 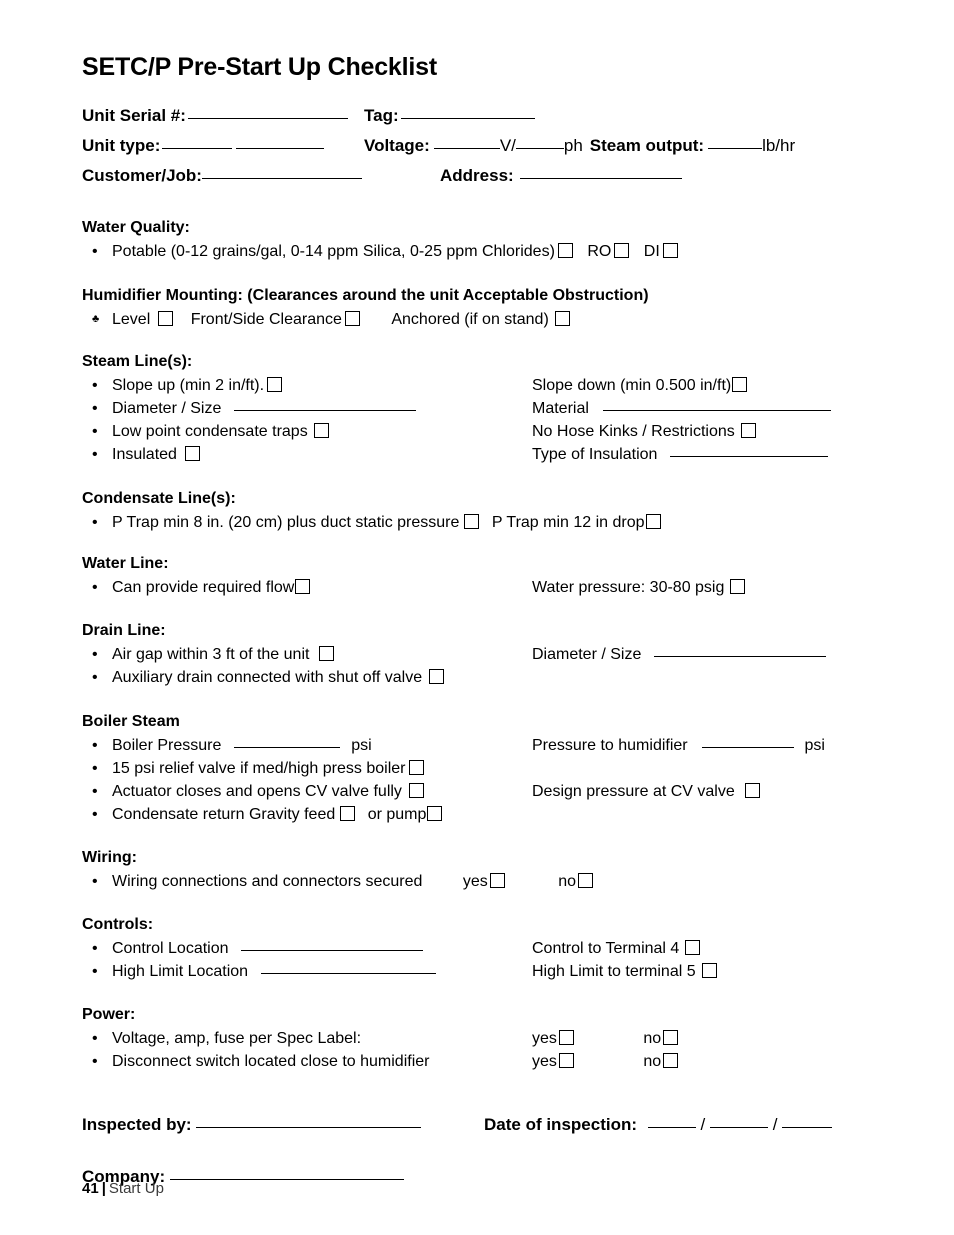 What do you see at coordinates (628, 587) in the screenshot?
I see `water-pressure-label: Water pressure: 30-80 psig` at bounding box center [628, 587].